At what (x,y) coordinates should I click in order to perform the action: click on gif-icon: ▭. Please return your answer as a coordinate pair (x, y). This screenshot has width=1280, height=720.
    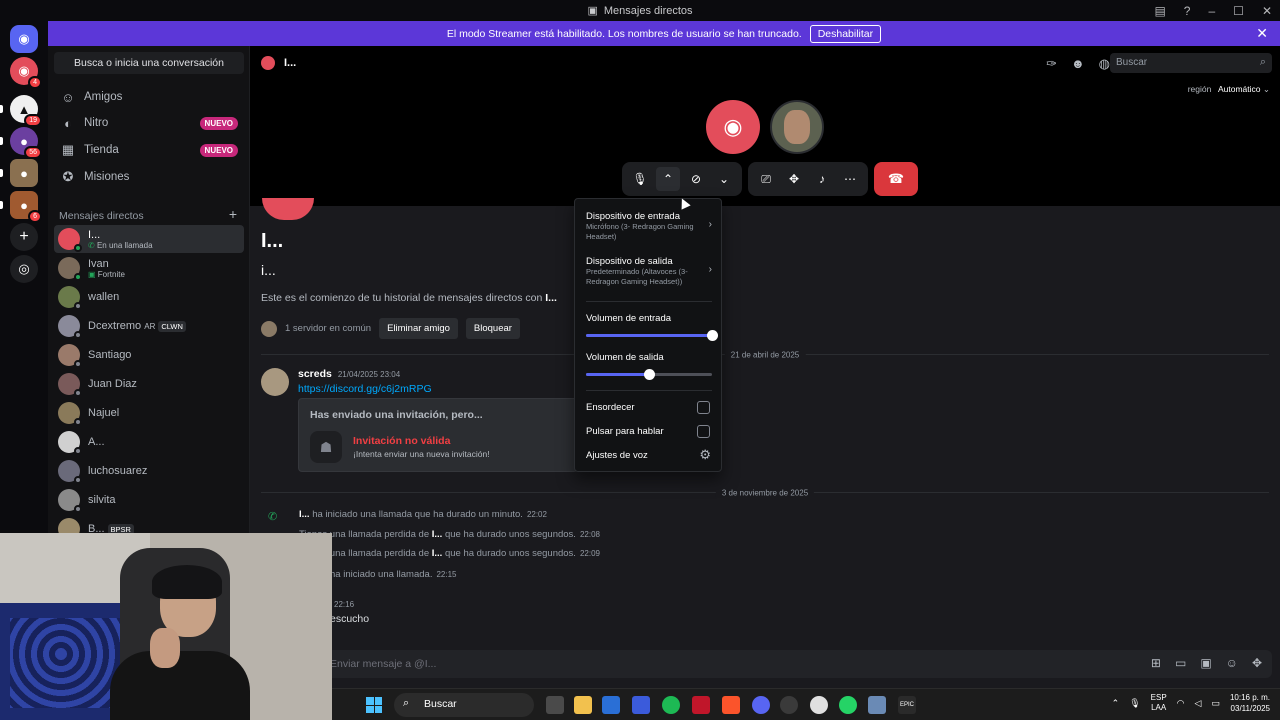
    Looking at the image, I should click on (1180, 663).